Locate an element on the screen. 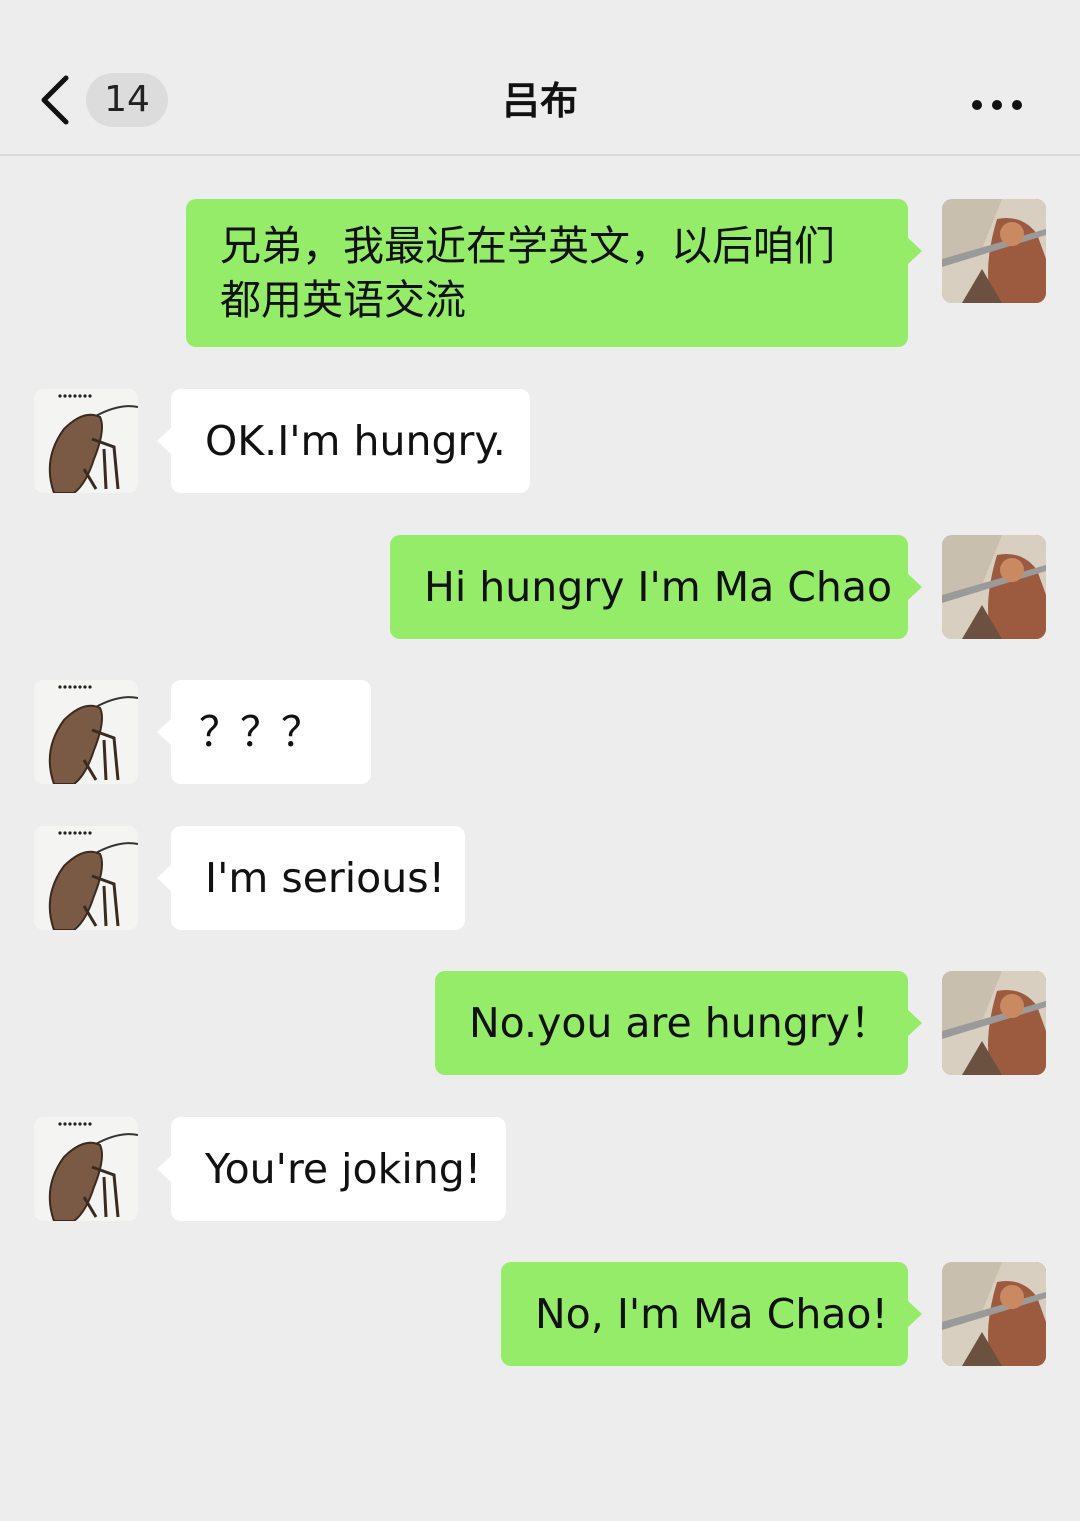 The width and height of the screenshot is (1080, 1521). message-bubble-sent: Hi hungry I'm Ma Chao is located at coordinates (656, 587).